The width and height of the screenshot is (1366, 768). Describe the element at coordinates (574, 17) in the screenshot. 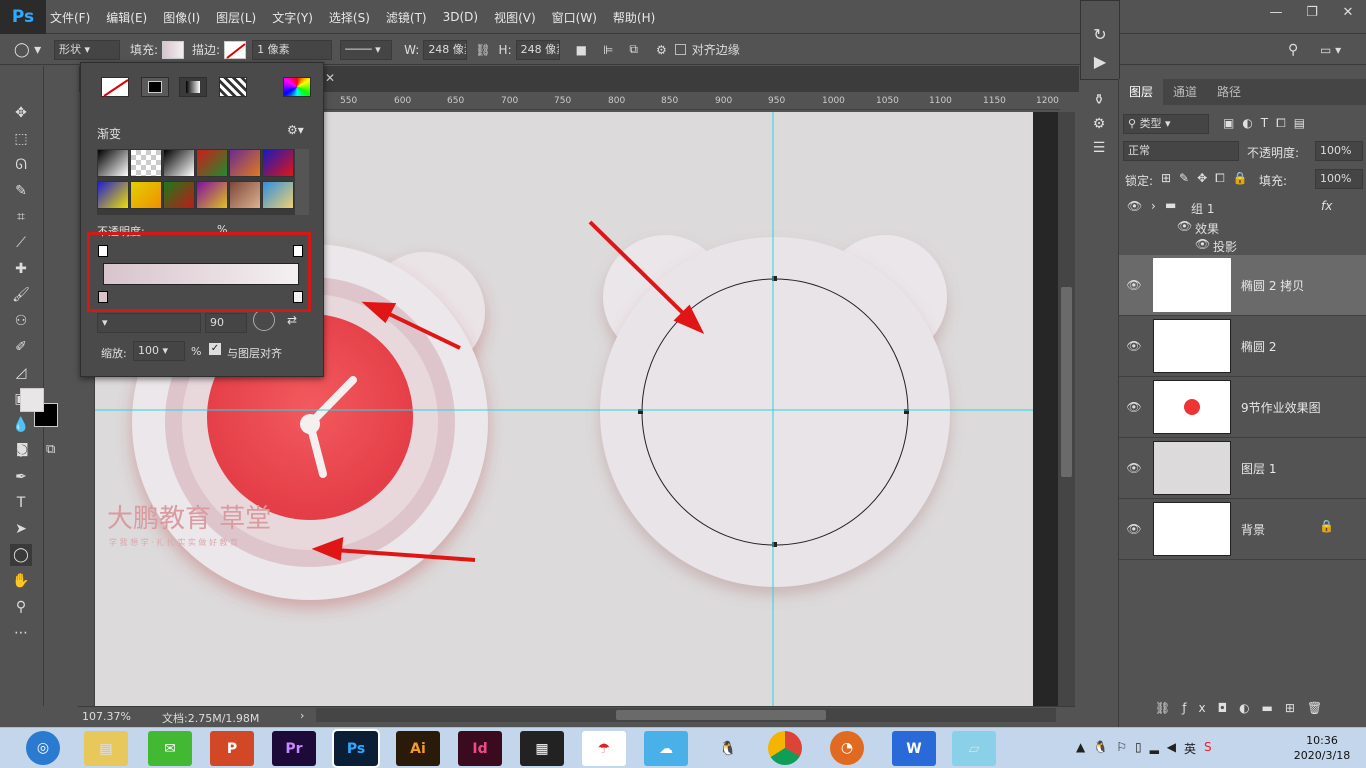

I see `menu-window: 窗口(W)` at that location.